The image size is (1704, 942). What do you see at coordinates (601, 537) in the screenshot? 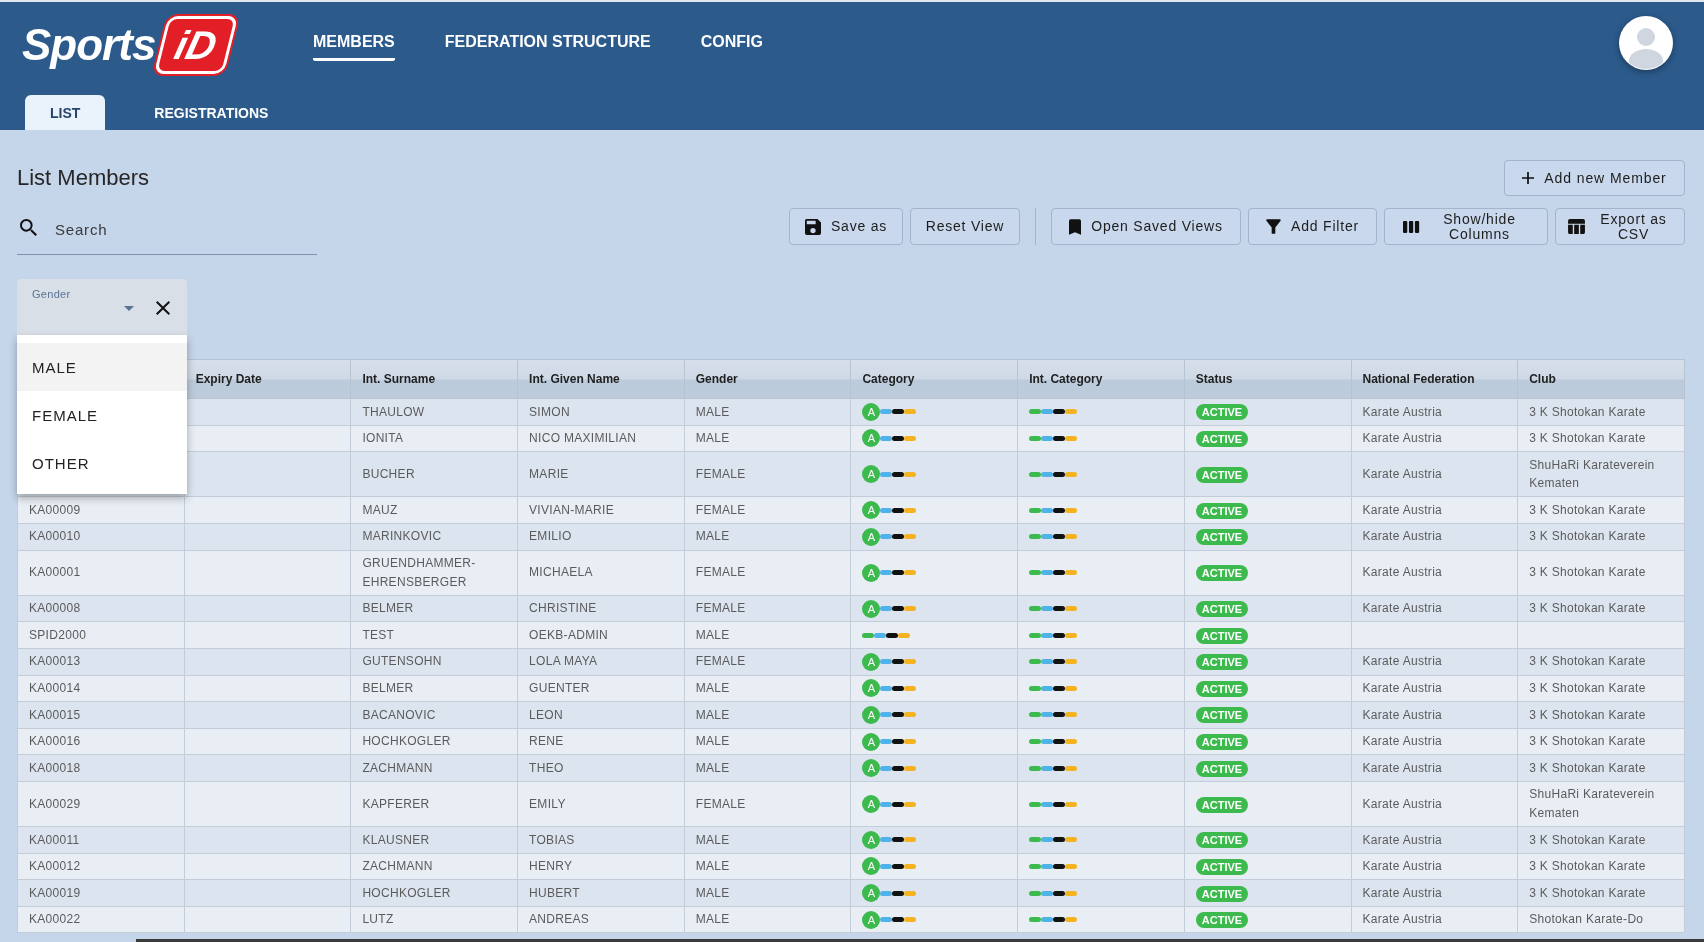
I see `table-cell: EMILIO` at bounding box center [601, 537].